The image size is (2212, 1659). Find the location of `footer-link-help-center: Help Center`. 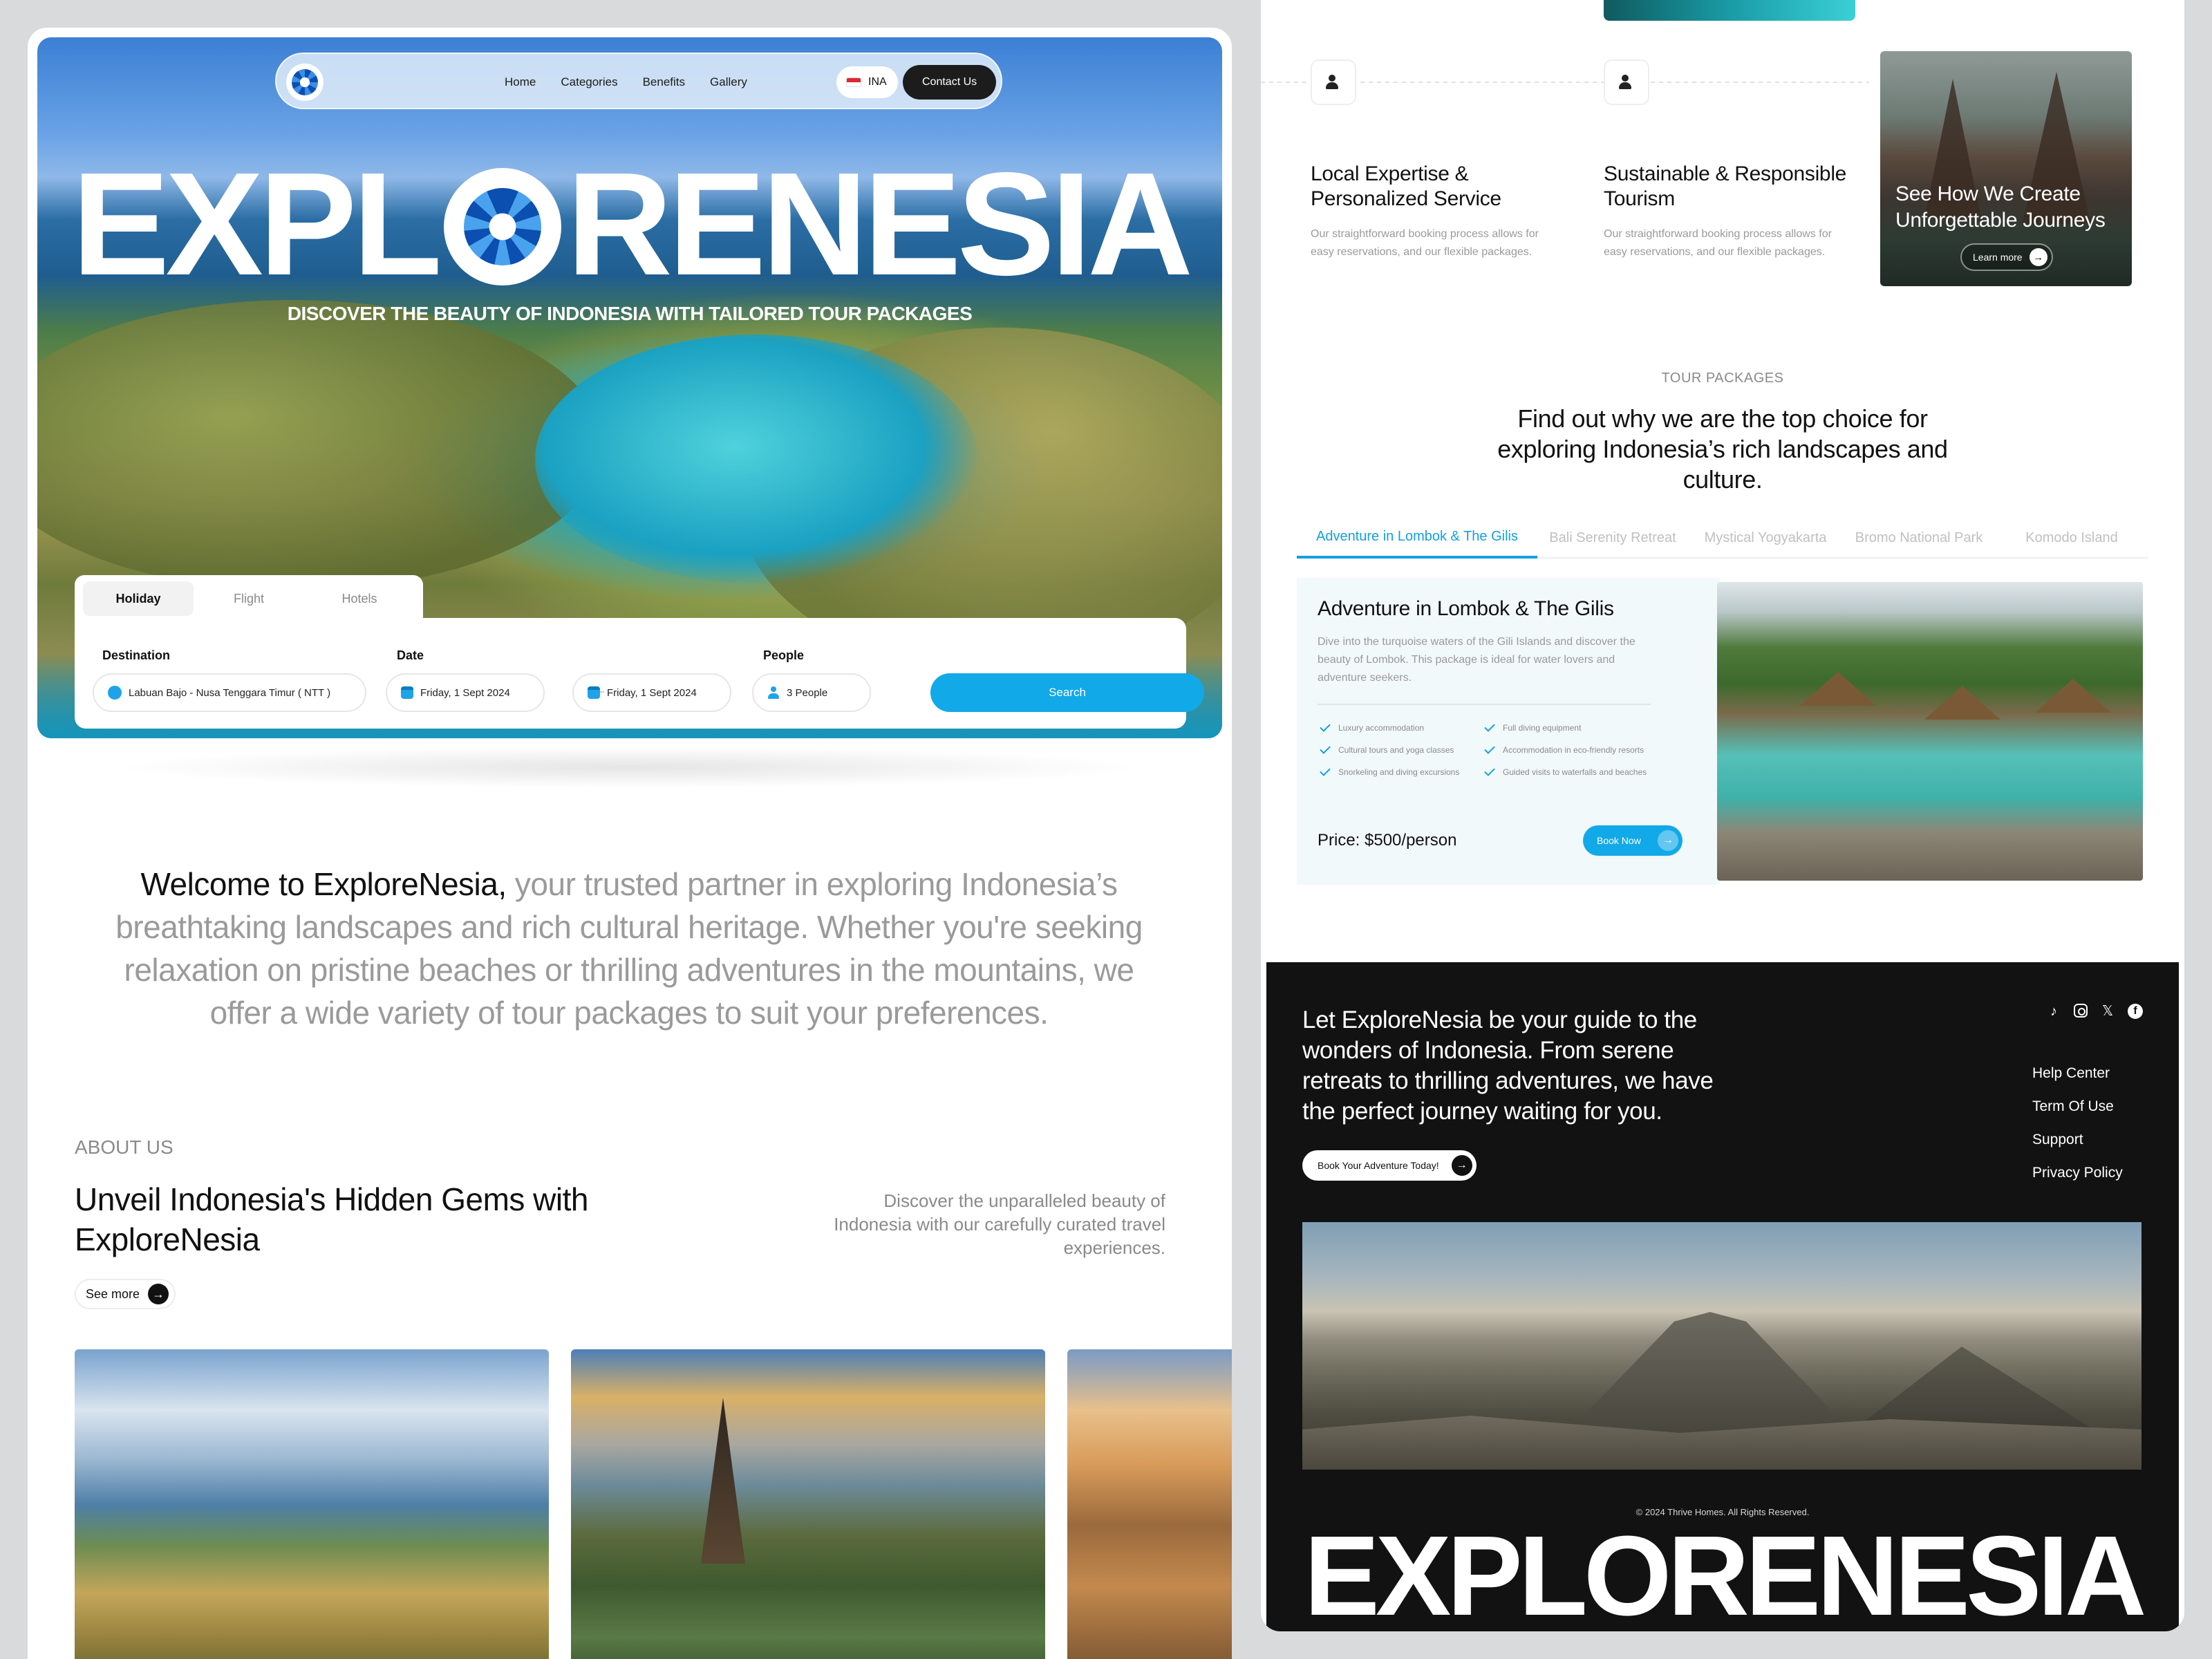

footer-link-help-center: Help Center is located at coordinates (2088, 1073).